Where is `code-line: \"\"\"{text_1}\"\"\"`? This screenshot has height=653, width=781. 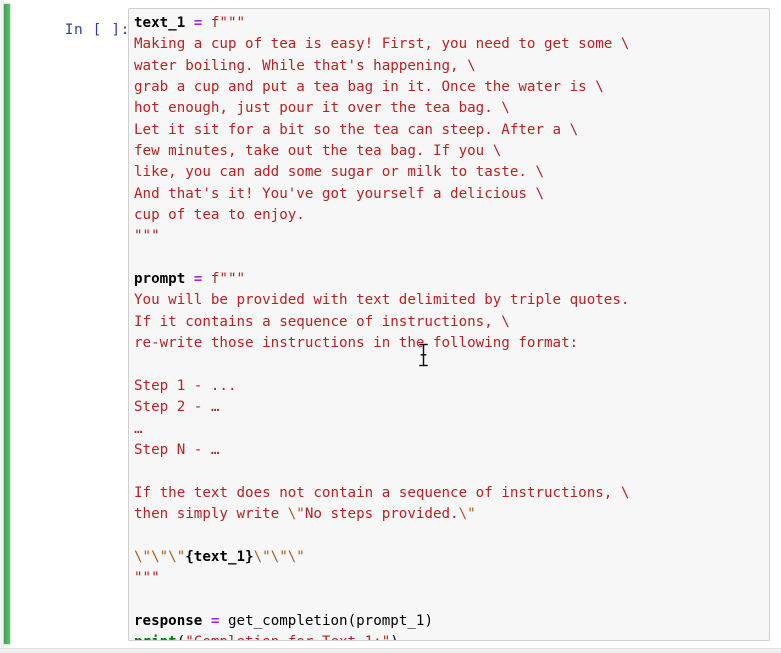
code-line: \"\"\"{text_1}\"\"\" is located at coordinates (451, 557).